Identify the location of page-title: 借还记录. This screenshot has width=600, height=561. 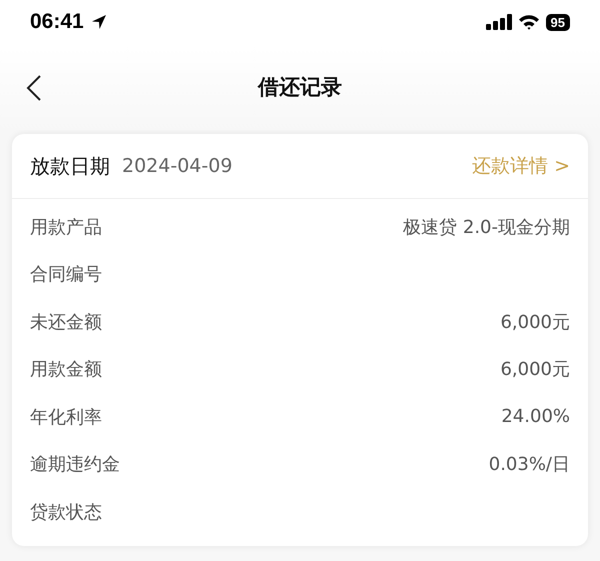
(300, 87).